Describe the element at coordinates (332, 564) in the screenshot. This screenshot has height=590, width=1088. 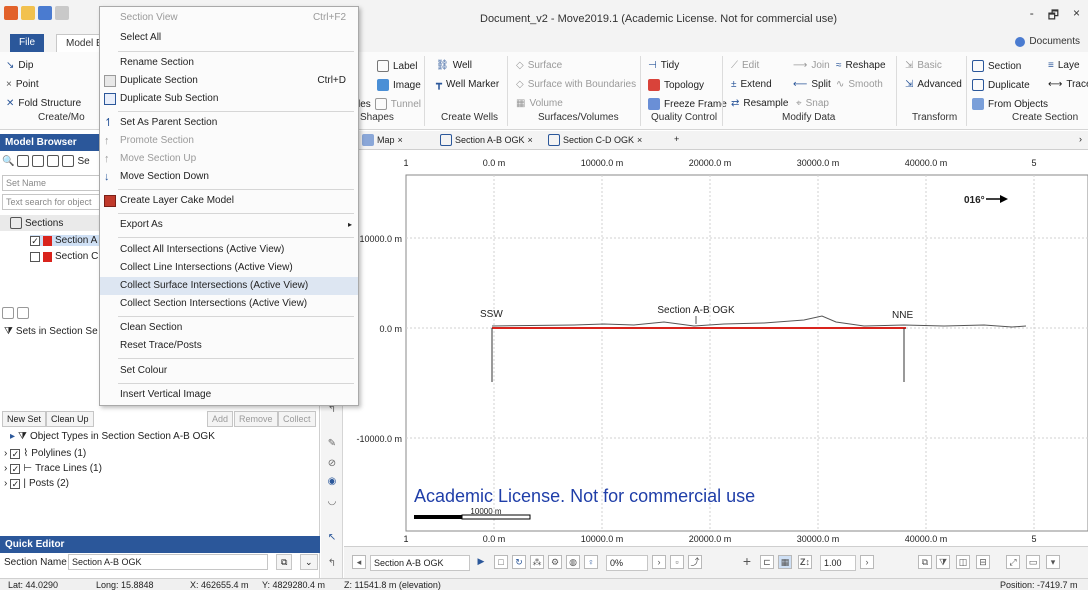
I see `collapse-icon: ↰` at that location.